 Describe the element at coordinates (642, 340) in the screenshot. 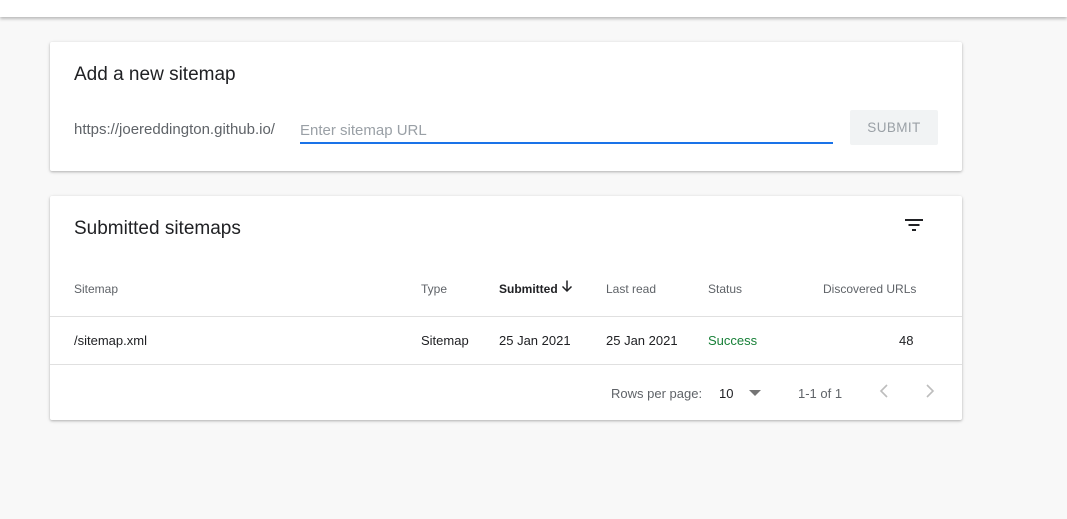

I see `cell-last-read: 25 Jan 2021` at that location.